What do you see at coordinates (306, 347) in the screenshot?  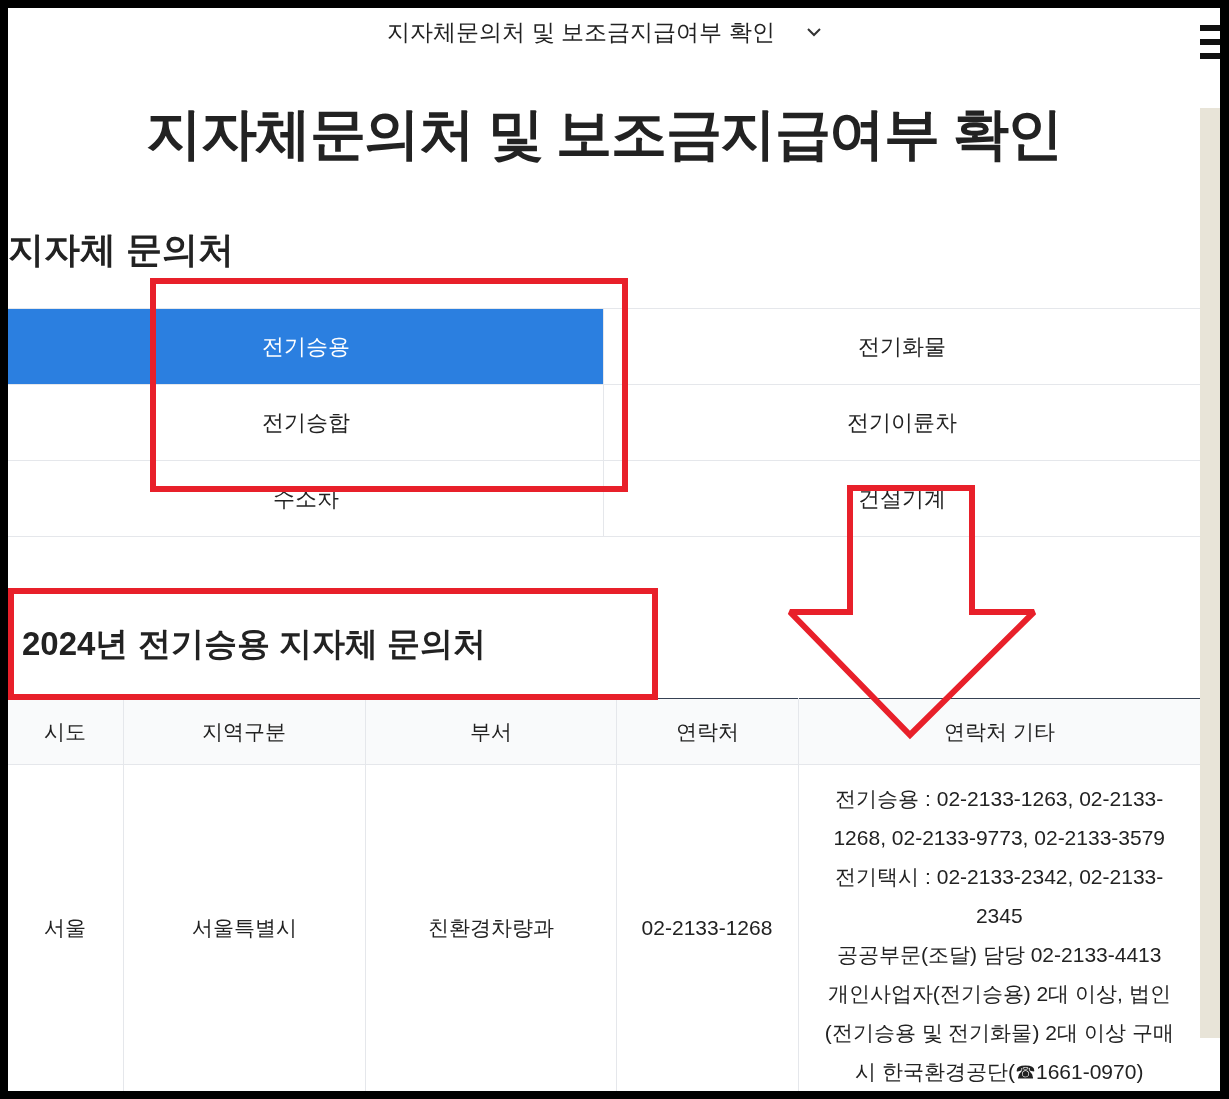 I see `category-tab: 전기승용` at bounding box center [306, 347].